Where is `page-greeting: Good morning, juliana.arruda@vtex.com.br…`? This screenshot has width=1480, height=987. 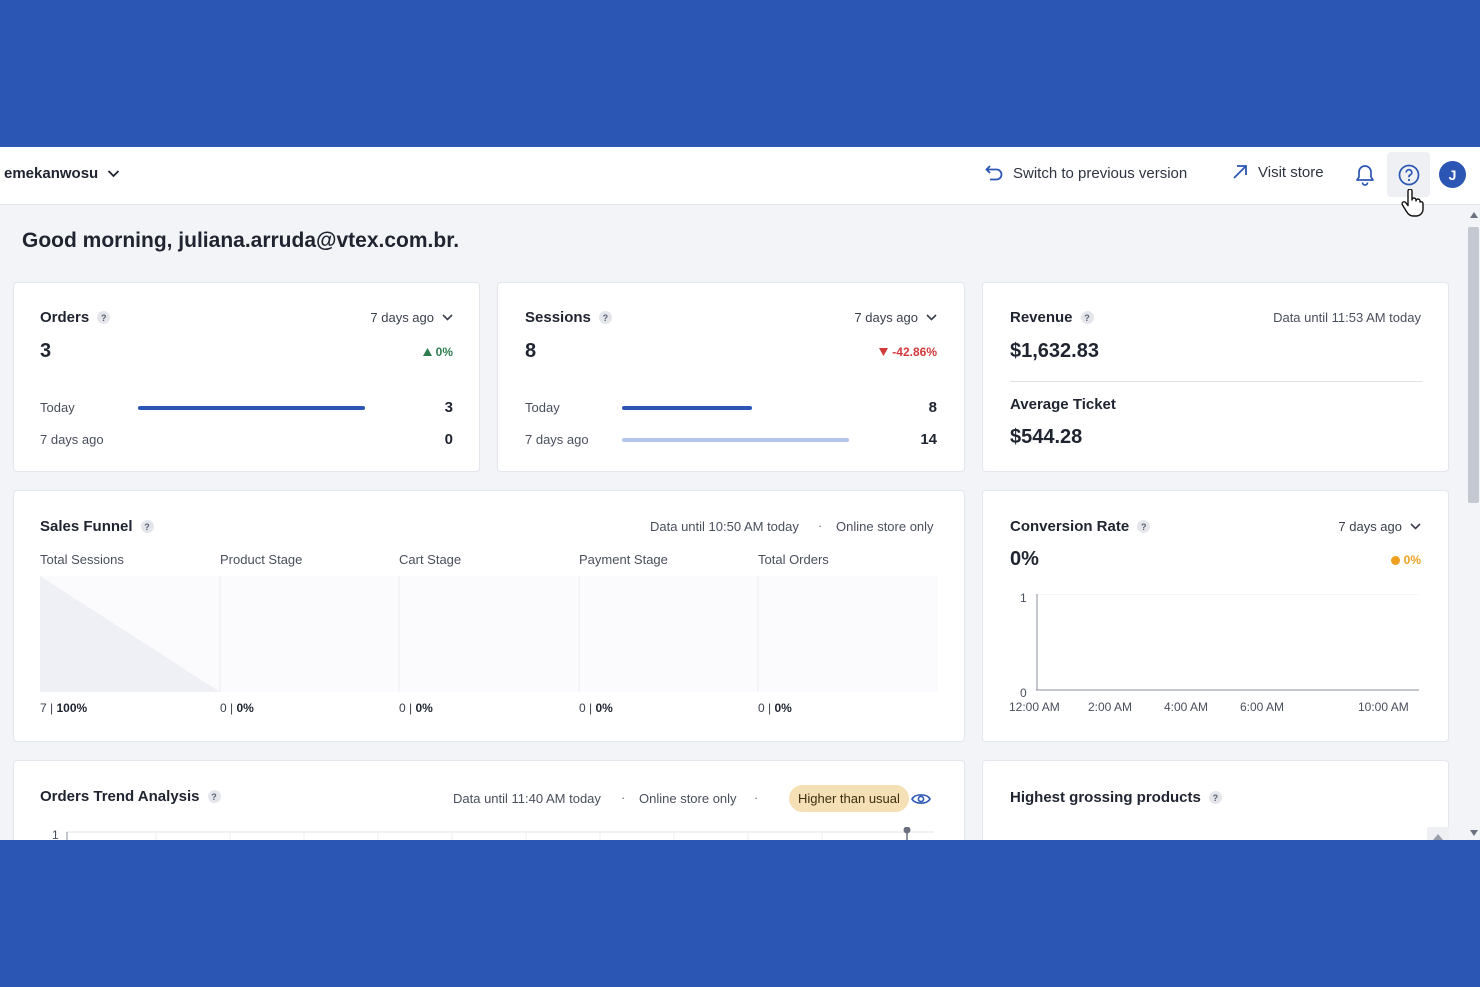 page-greeting: Good morning, juliana.arruda@vtex.com.br… is located at coordinates (241, 240).